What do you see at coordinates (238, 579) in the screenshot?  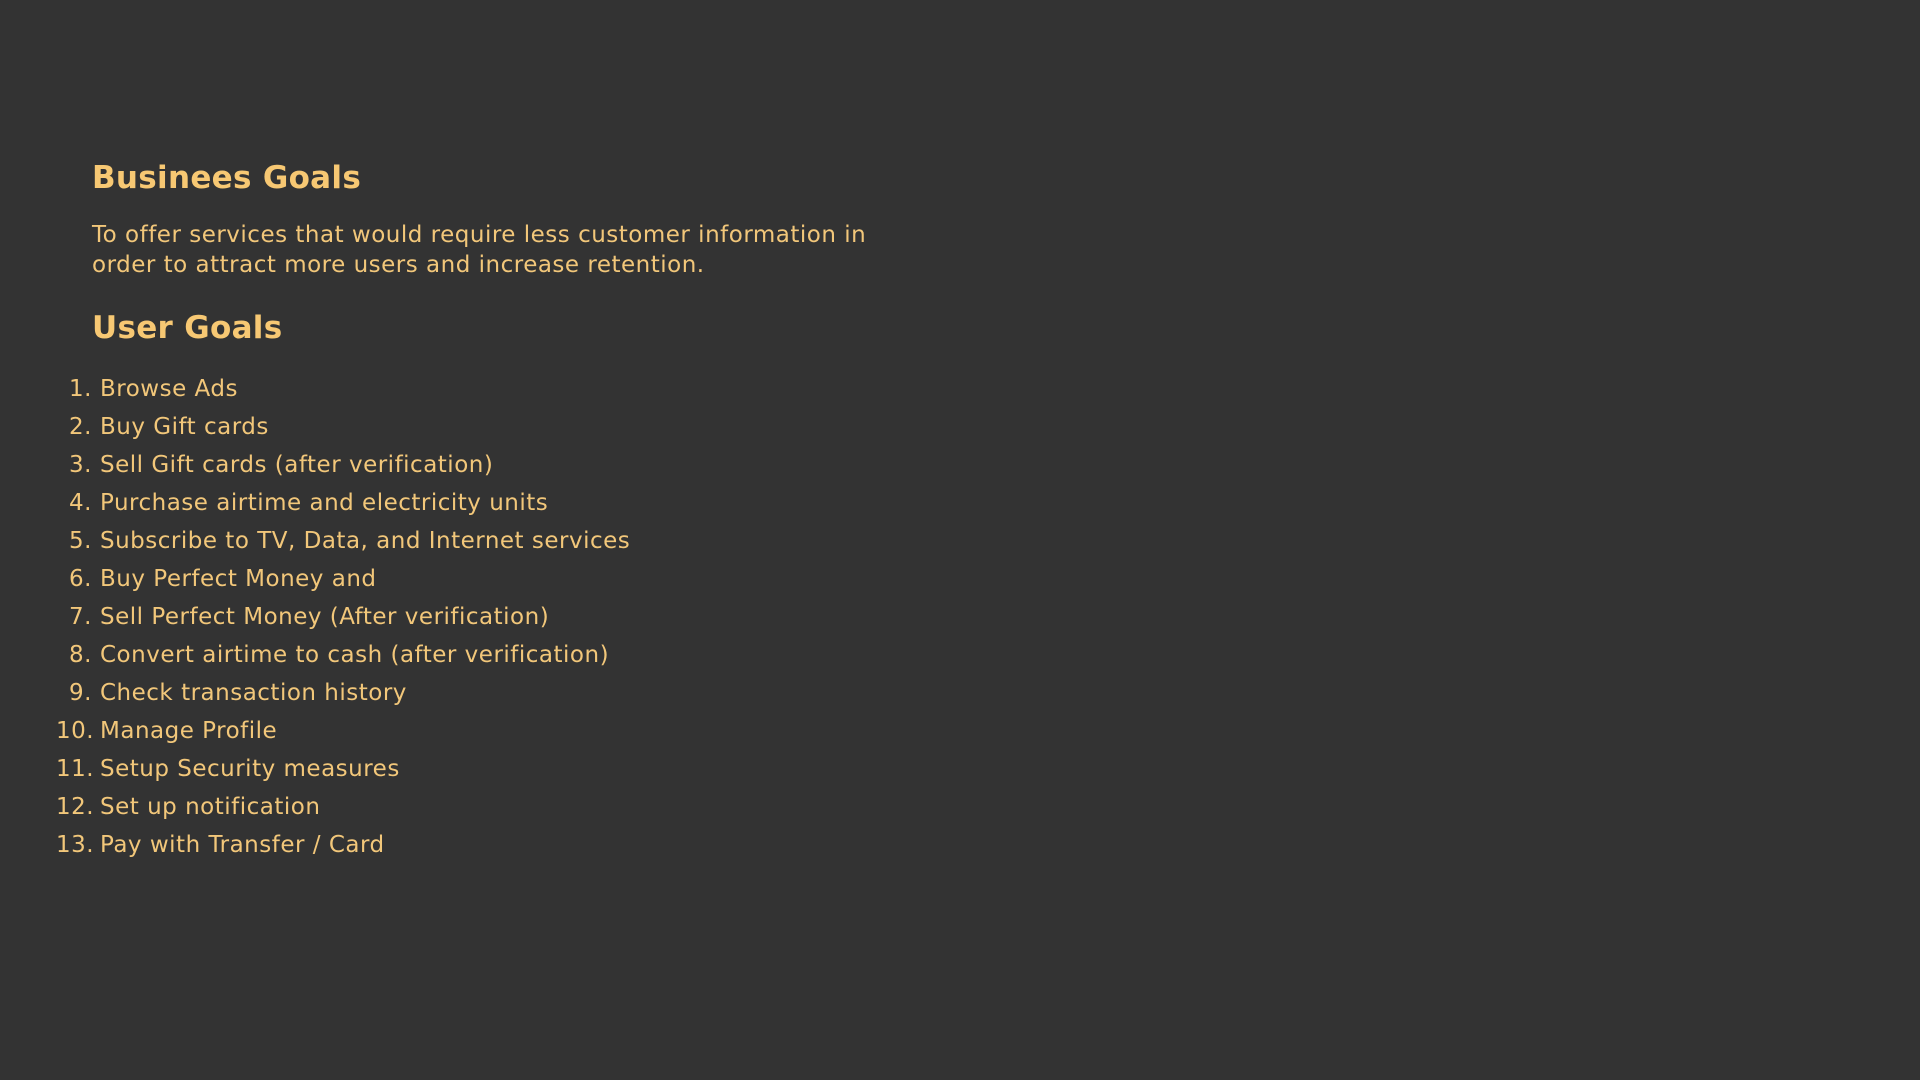 I see `list-item-text: Buy Perfect Money and` at bounding box center [238, 579].